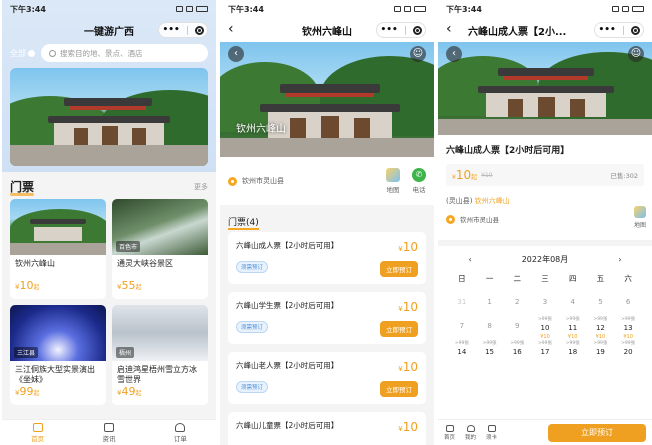 This screenshot has width=652, height=445. I want to click on phone-icon: ✆, so click(419, 175).